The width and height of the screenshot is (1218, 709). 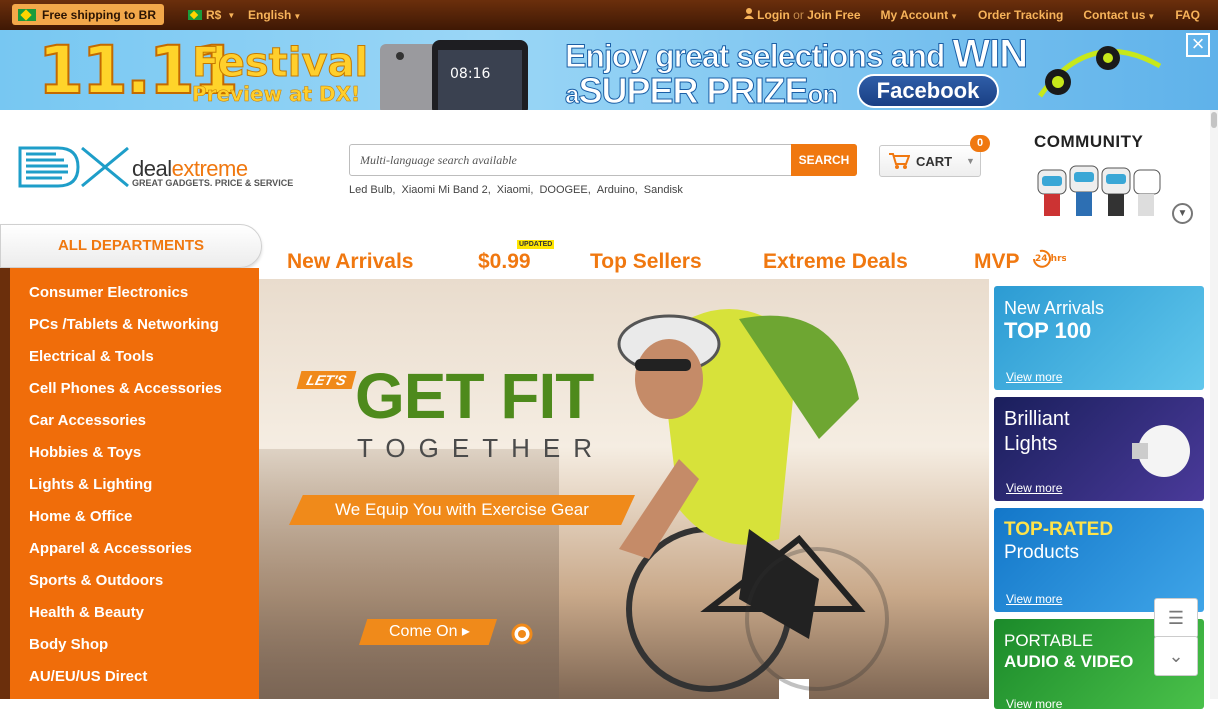 I want to click on department-item: AU/EU/US Direct, so click(x=88, y=676).